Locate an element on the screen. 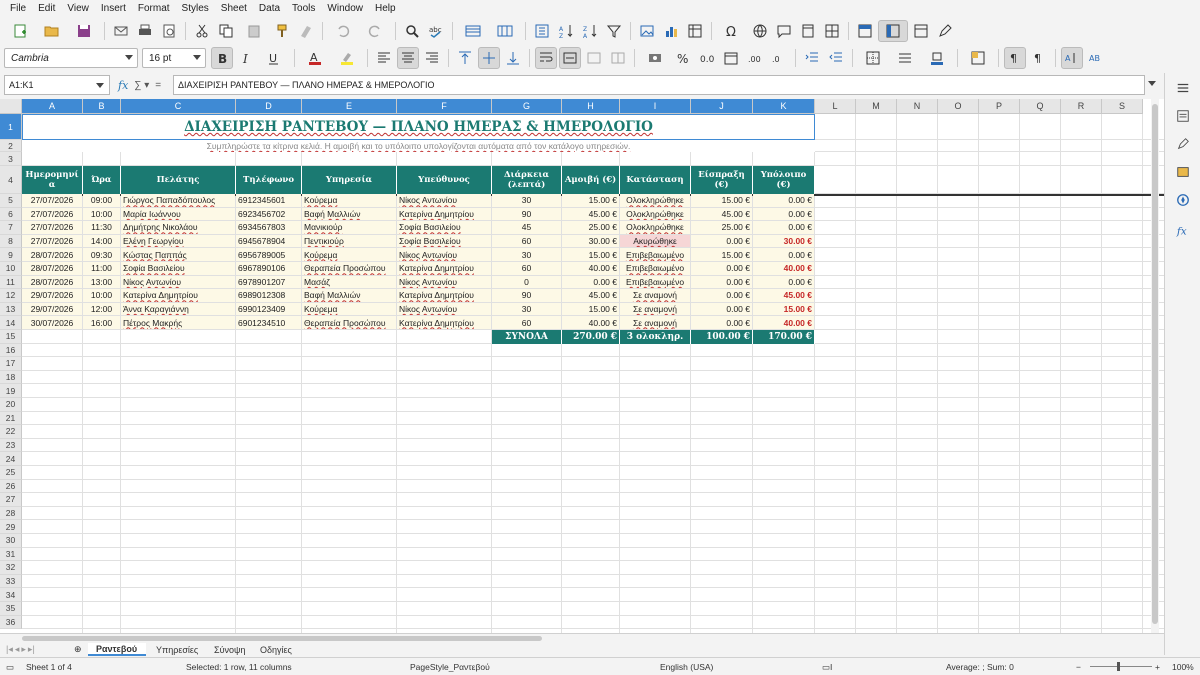 Image resolution: width=1200 pixels, height=675 pixels. table-cell: 28/07/2026 is located at coordinates (52, 282).